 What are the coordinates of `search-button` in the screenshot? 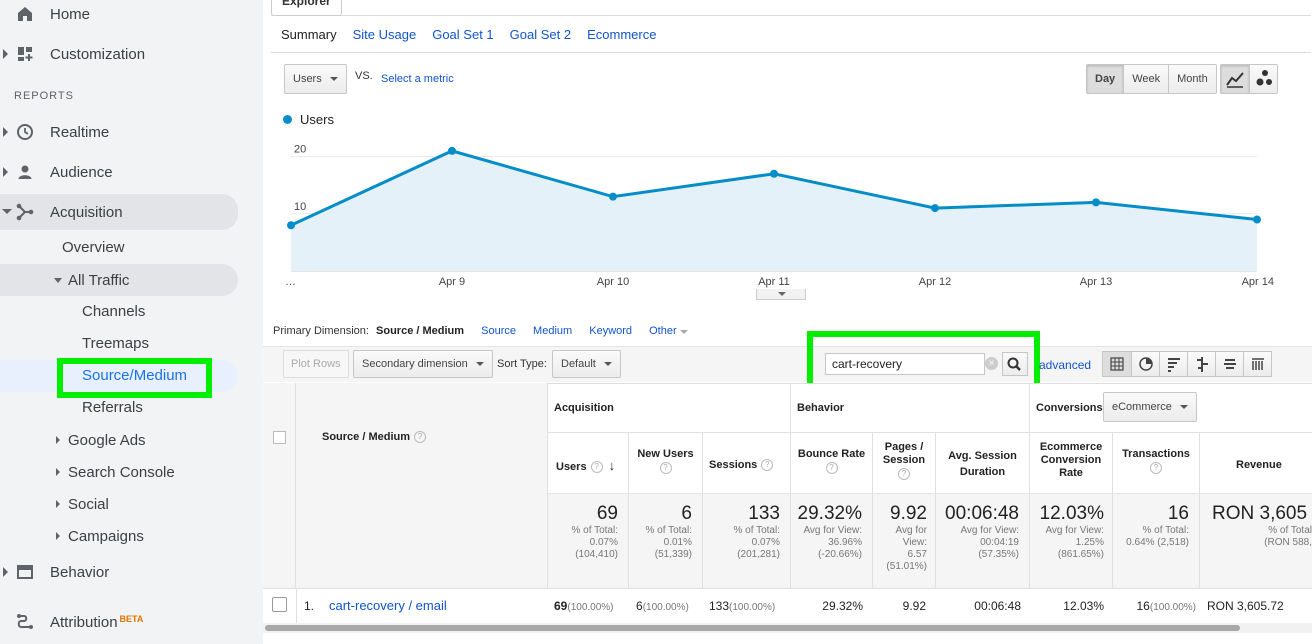 It's located at (1015, 364).